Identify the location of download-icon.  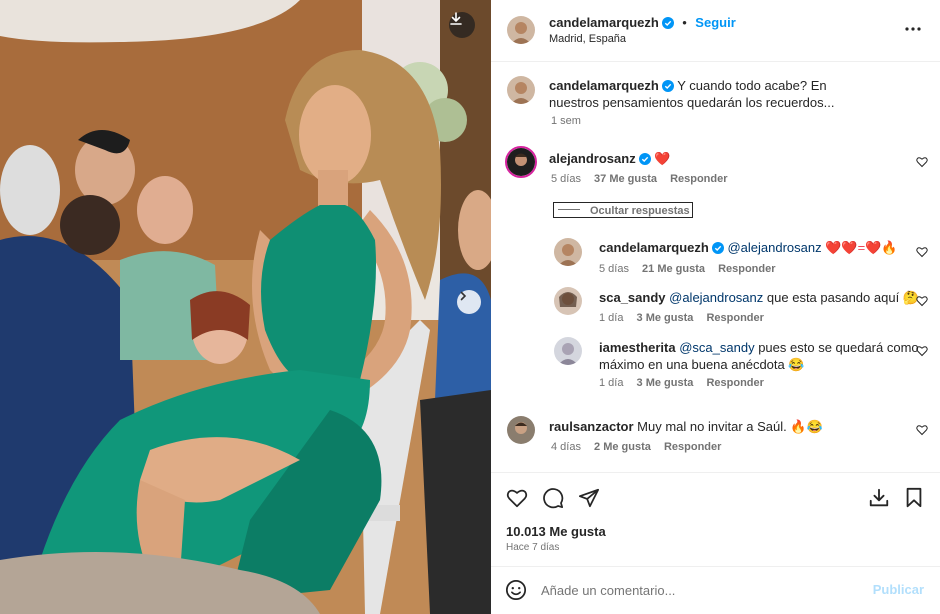
(456, 18).